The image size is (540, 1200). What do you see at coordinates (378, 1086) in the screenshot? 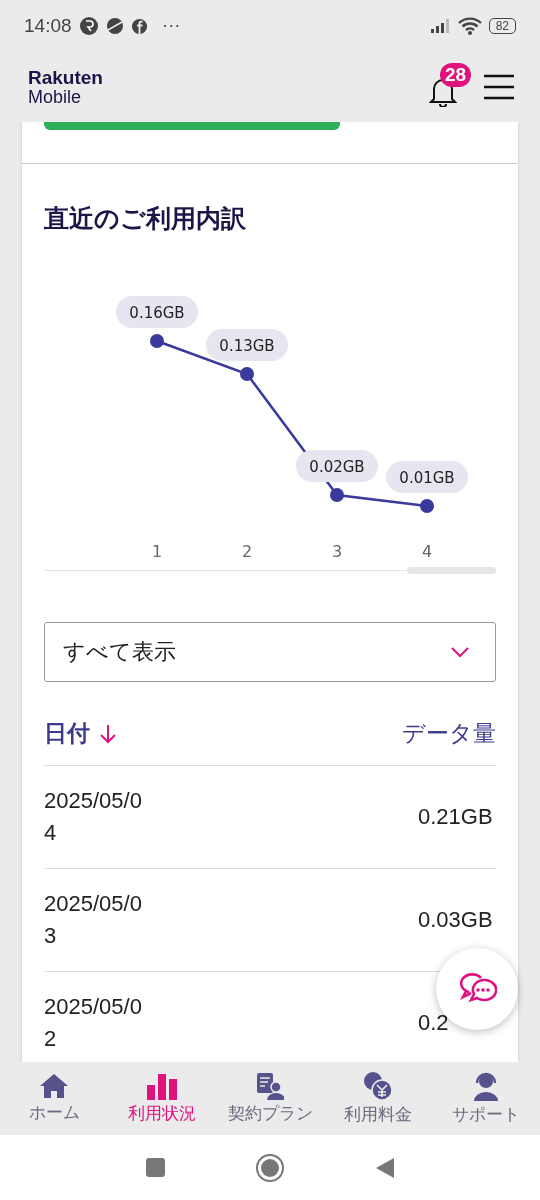
I see `coins-icon` at bounding box center [378, 1086].